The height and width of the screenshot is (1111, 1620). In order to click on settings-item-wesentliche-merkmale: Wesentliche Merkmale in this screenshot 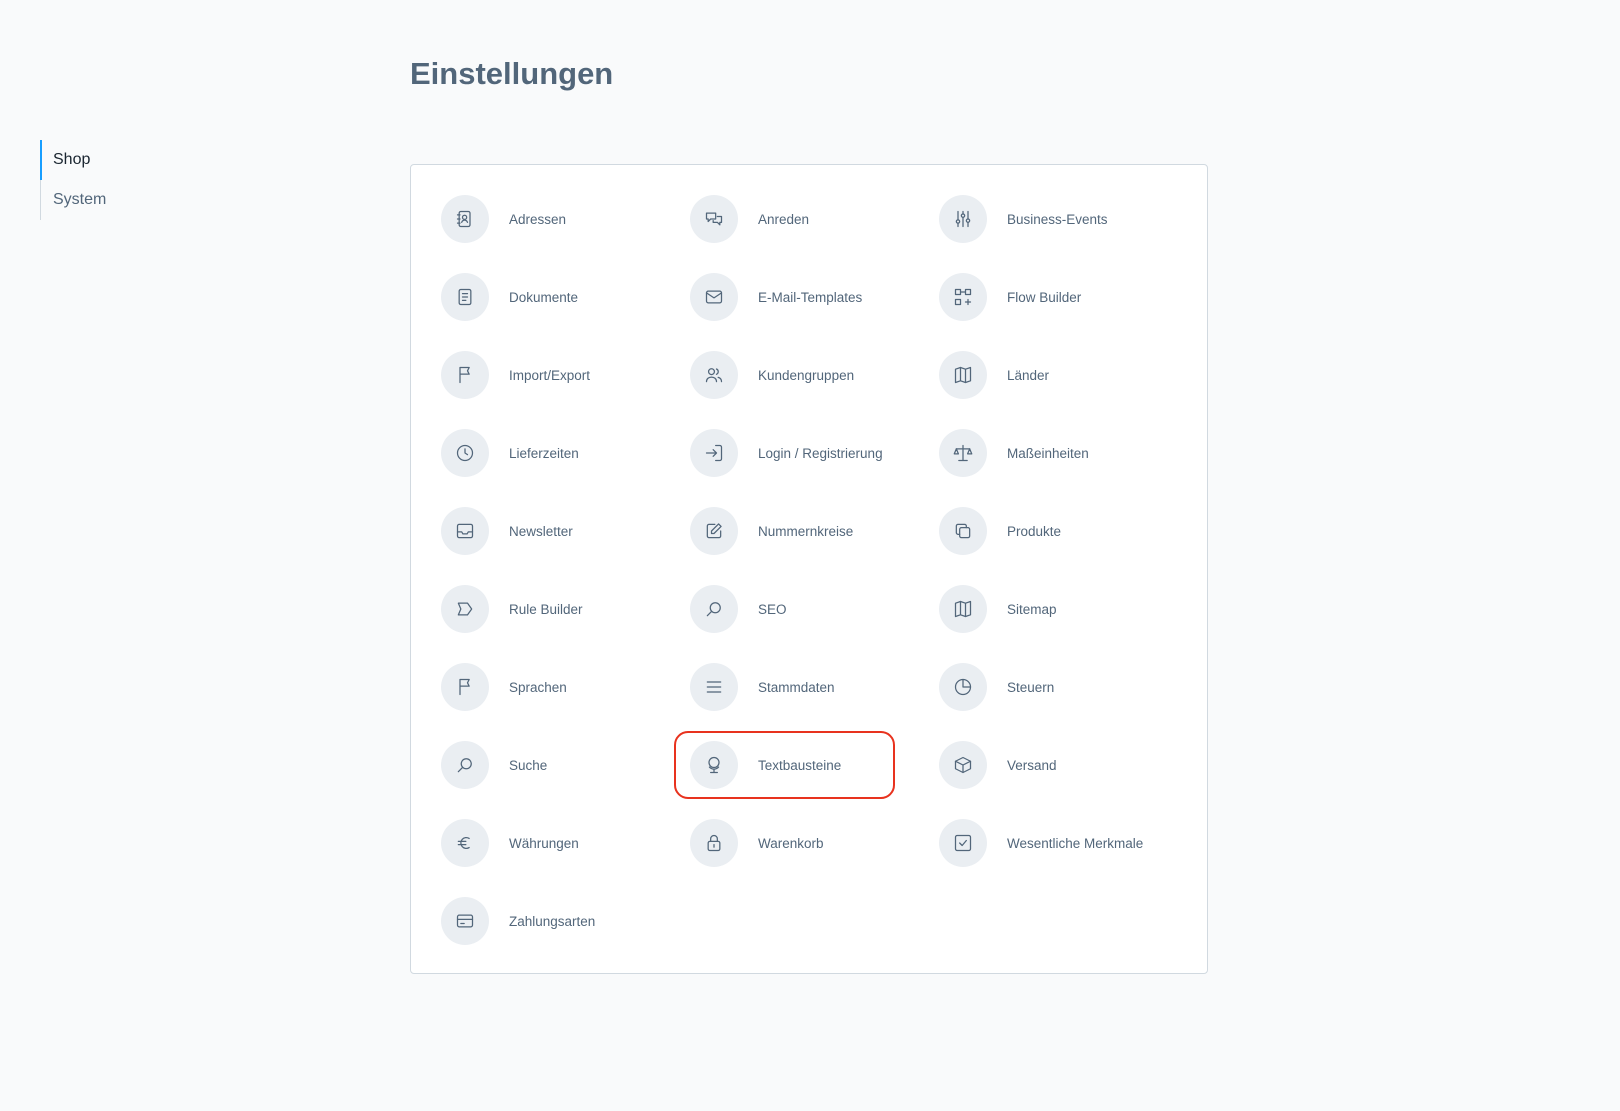, I will do `click(1063, 843)`.